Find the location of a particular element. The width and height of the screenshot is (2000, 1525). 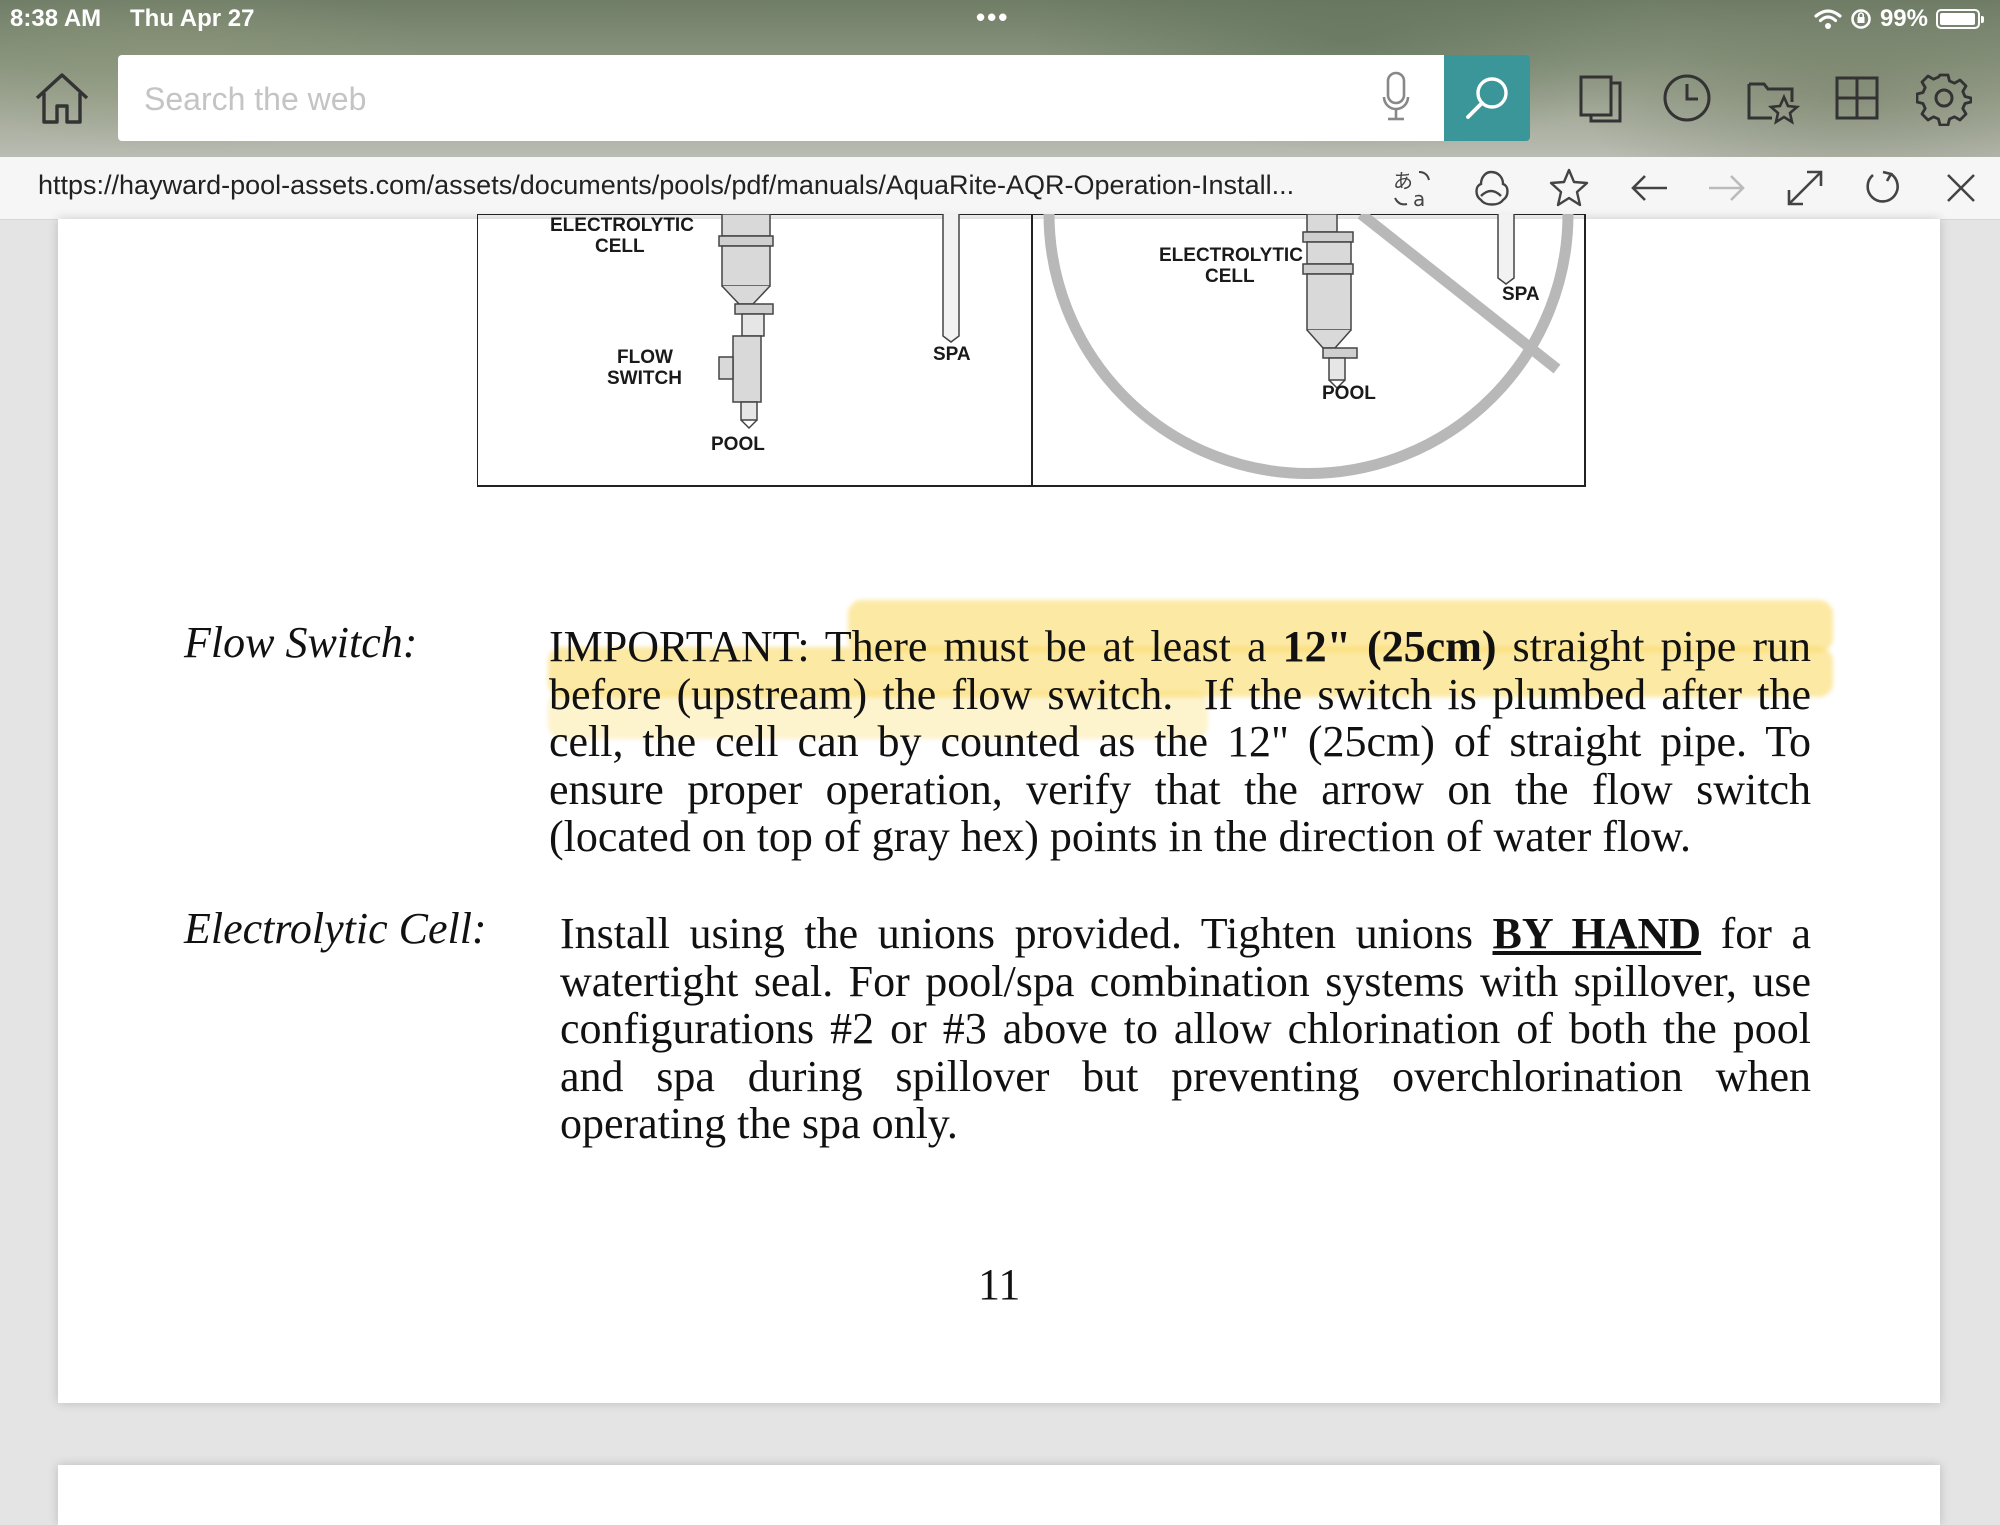

flow-switch-term: Flow Switch: is located at coordinates (301, 642).